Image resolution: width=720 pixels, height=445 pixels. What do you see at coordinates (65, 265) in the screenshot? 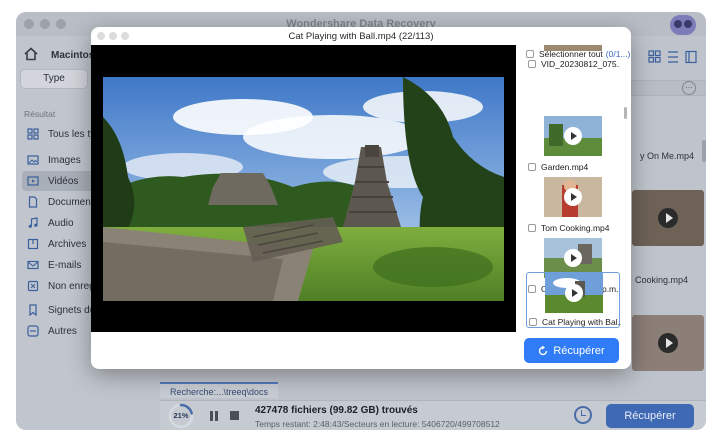
I see `sidebar-item-label: E-mails` at bounding box center [65, 265].